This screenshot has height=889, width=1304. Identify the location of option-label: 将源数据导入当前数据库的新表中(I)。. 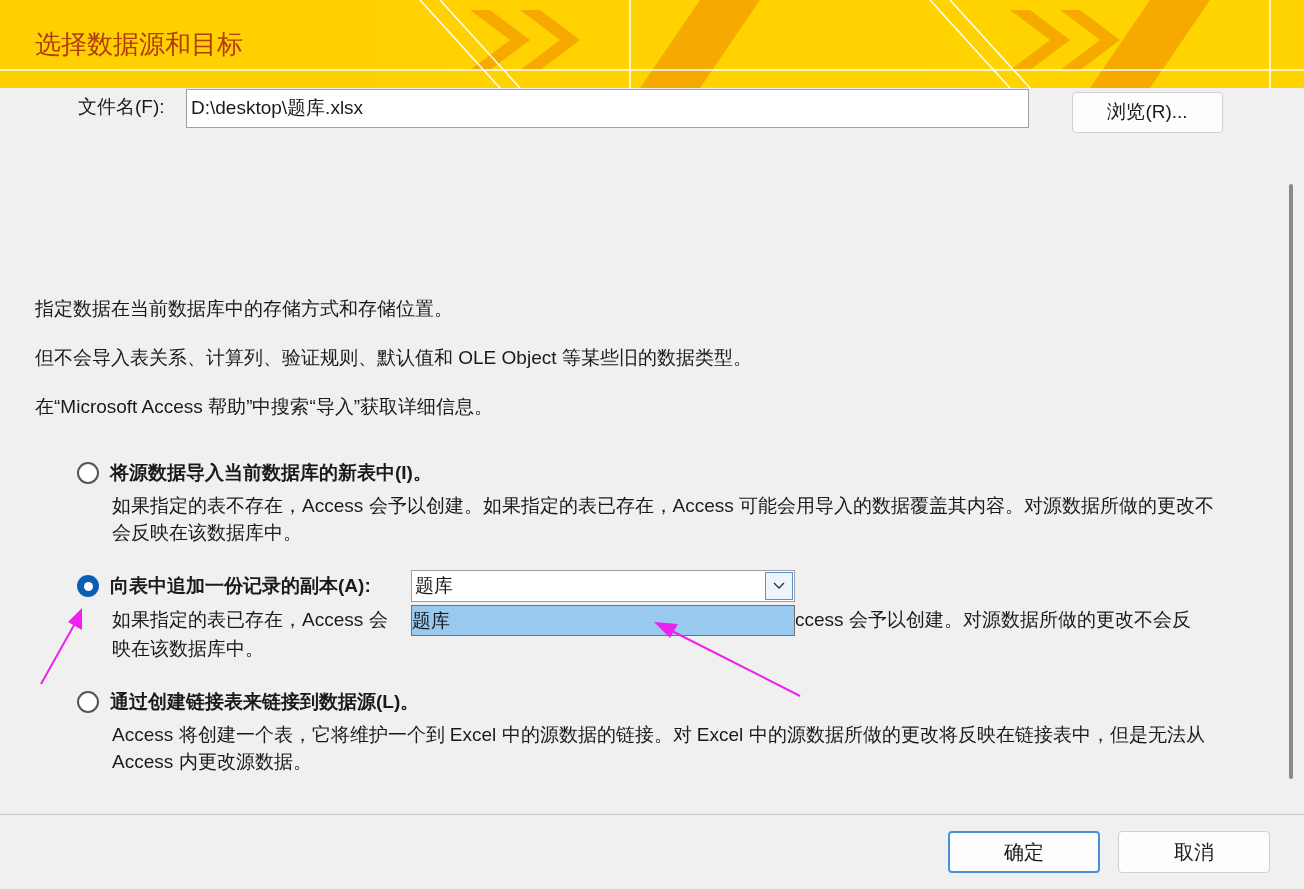
(271, 473).